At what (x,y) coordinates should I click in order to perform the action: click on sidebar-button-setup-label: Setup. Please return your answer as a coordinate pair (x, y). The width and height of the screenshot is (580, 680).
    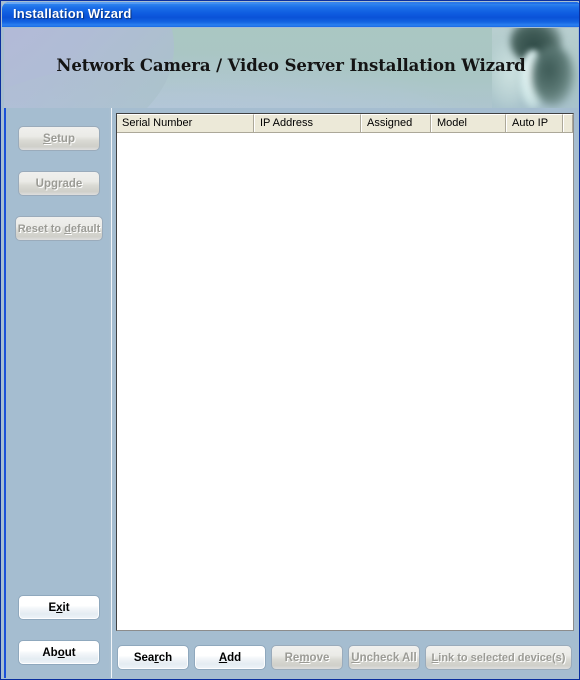
    Looking at the image, I should click on (59, 138).